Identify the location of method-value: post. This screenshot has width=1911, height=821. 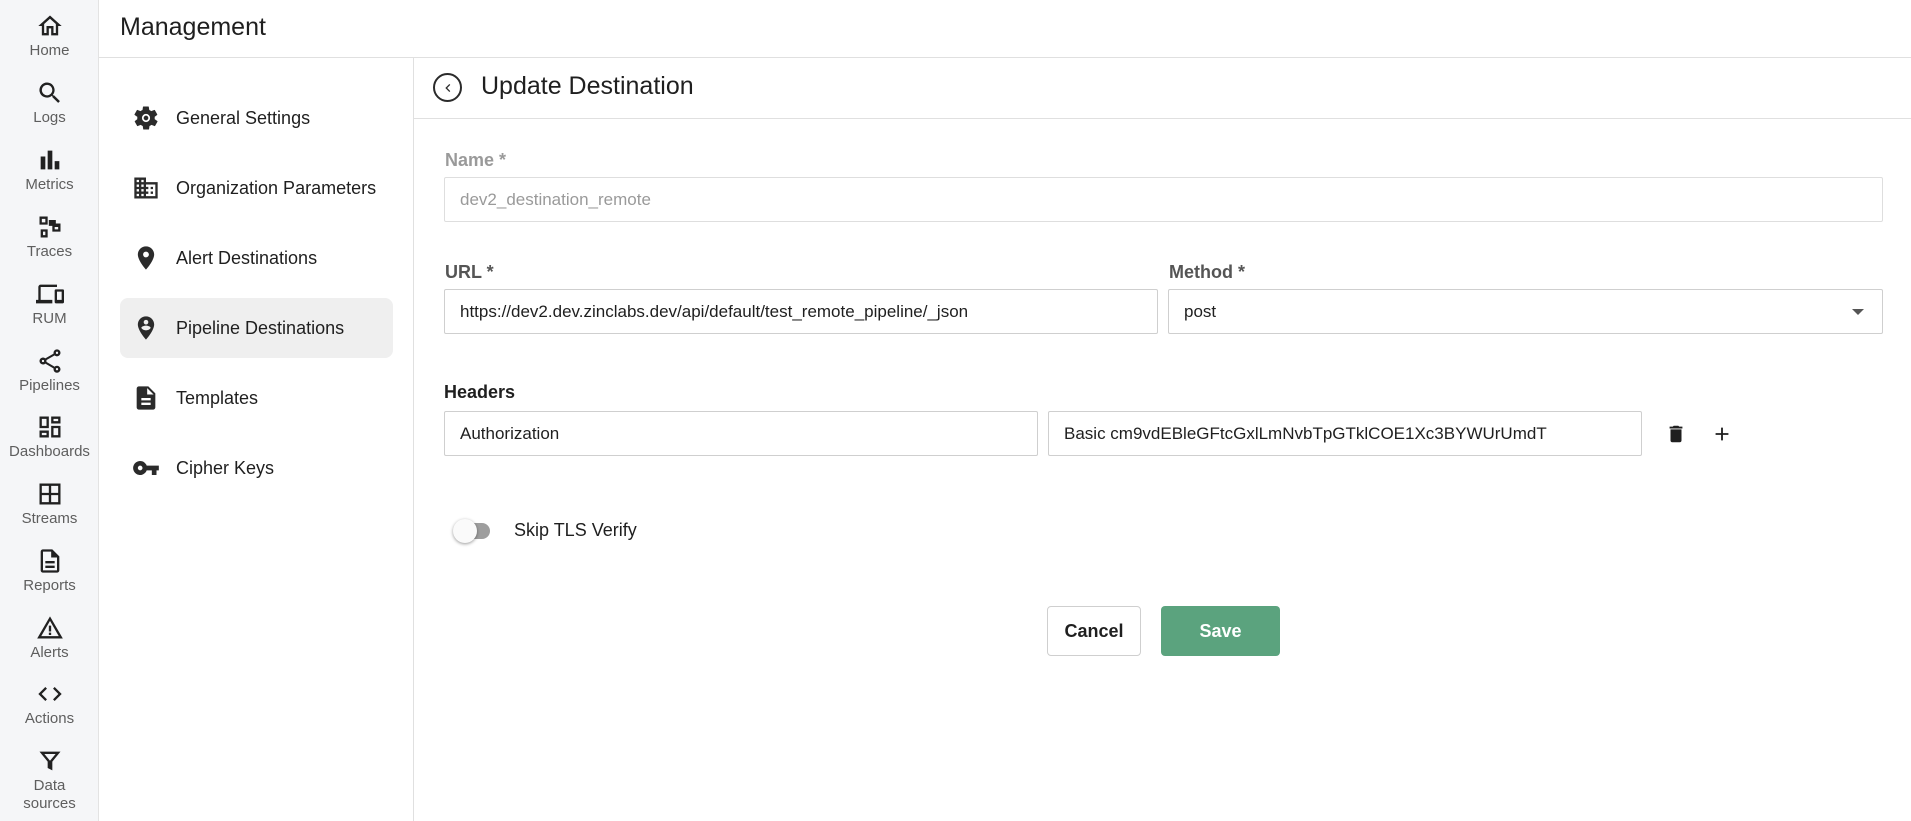
(1200, 311).